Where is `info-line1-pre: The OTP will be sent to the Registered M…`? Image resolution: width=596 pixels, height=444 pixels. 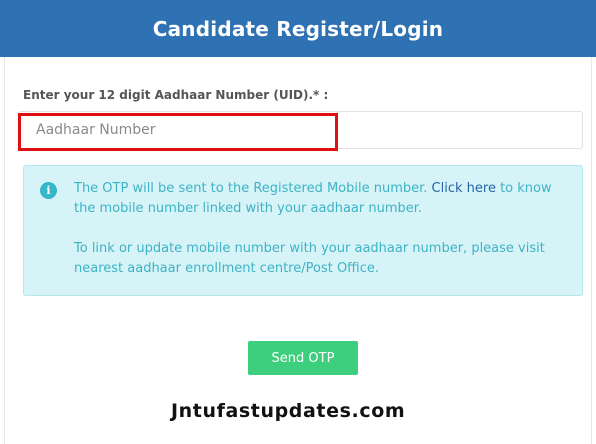 info-line1-pre: The OTP will be sent to the Registered M… is located at coordinates (253, 188).